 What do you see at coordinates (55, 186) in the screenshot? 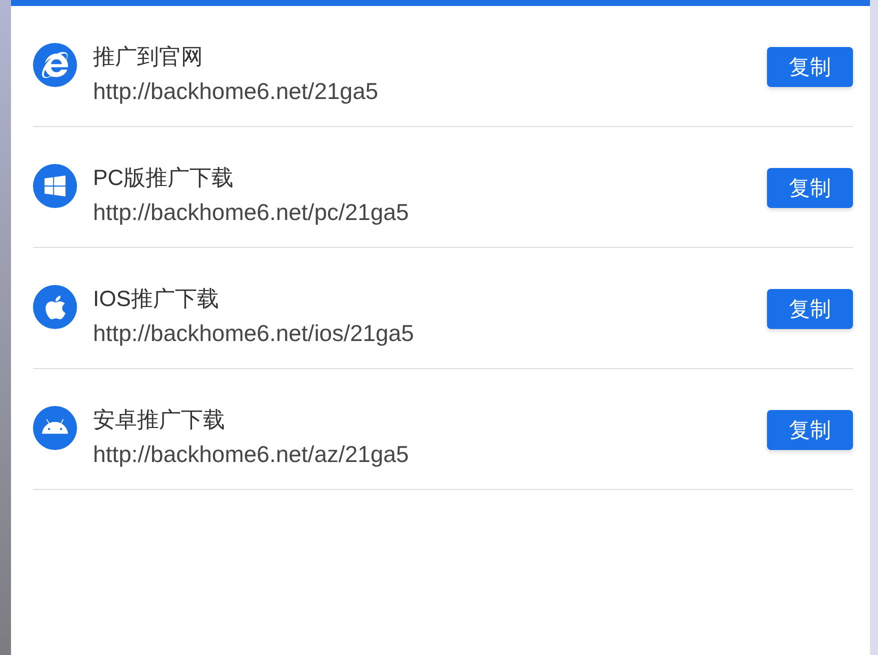
I see `windows-icon` at bounding box center [55, 186].